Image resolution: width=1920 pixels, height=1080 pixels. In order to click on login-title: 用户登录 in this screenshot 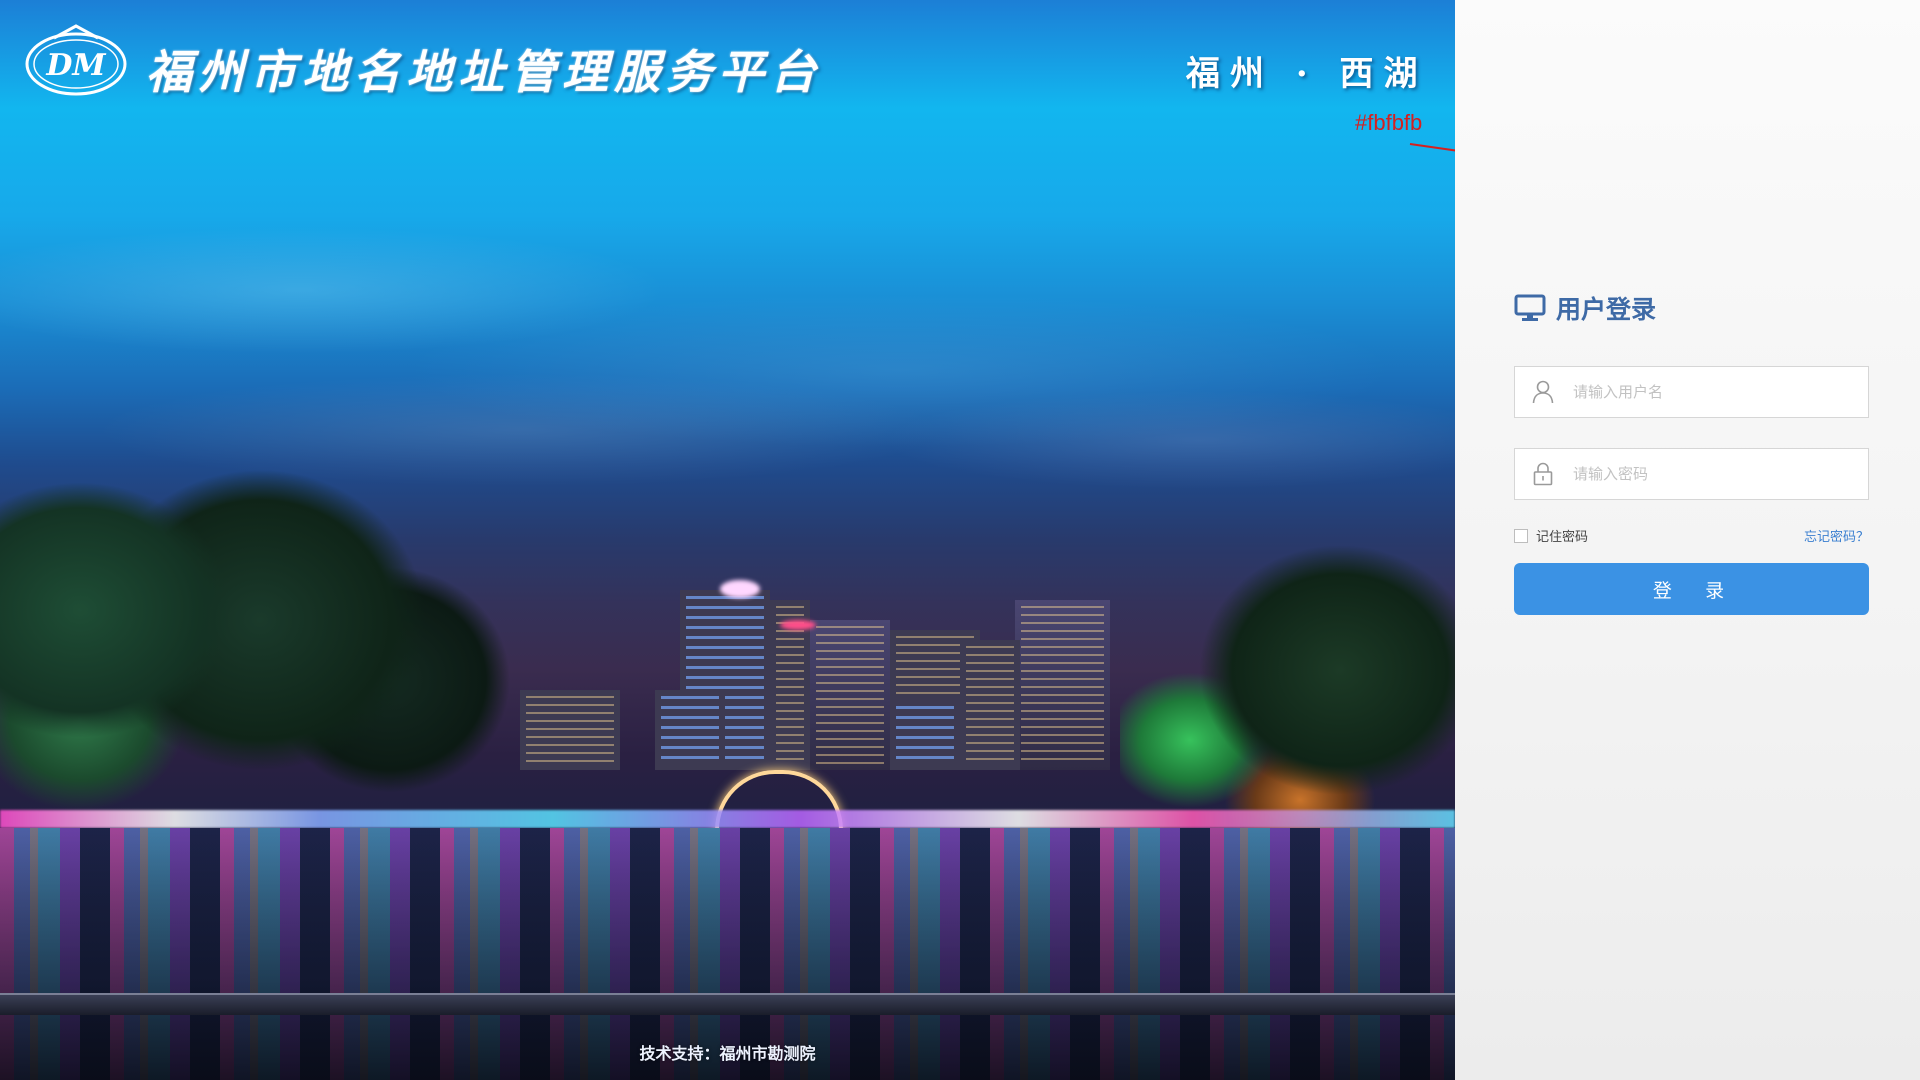, I will do `click(1606, 310)`.